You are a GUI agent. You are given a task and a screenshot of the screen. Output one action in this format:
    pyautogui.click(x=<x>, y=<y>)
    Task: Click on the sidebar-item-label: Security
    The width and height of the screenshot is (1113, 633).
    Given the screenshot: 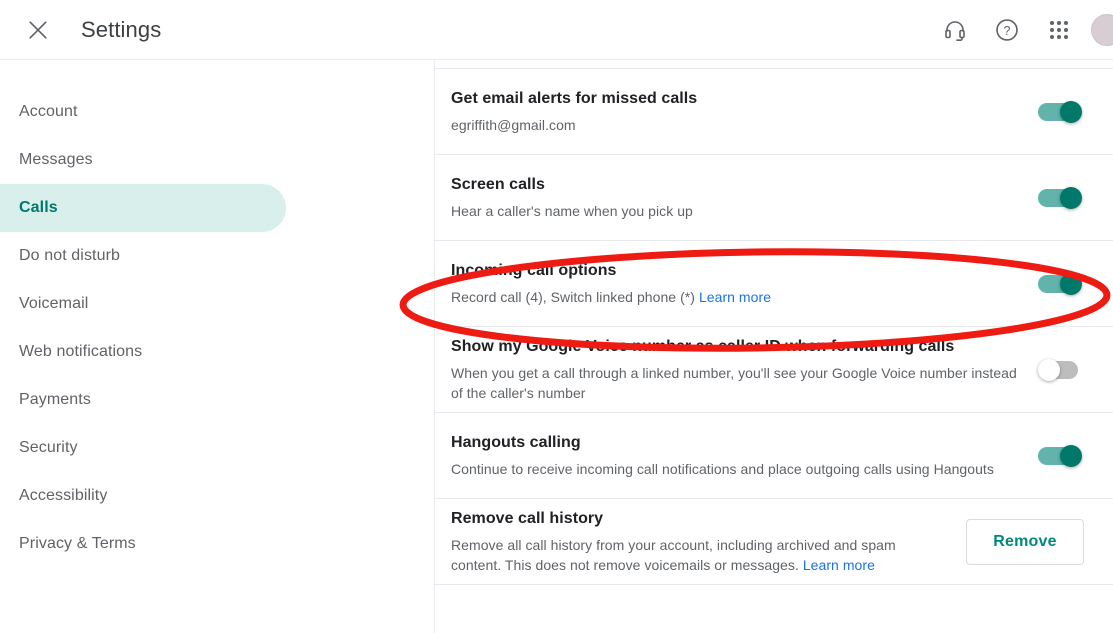 What is the action you would take?
    pyautogui.click(x=48, y=447)
    